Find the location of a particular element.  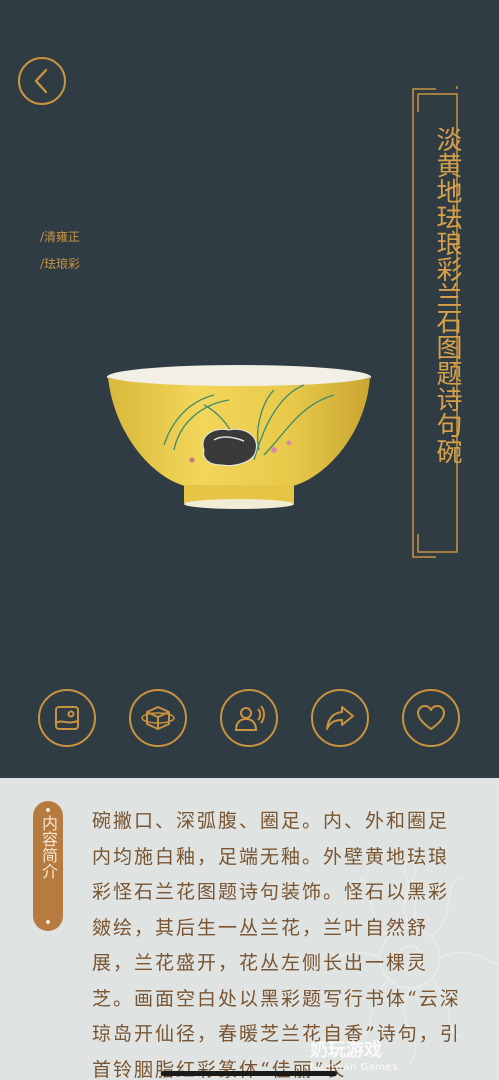

3d-view-button is located at coordinates (158, 718).